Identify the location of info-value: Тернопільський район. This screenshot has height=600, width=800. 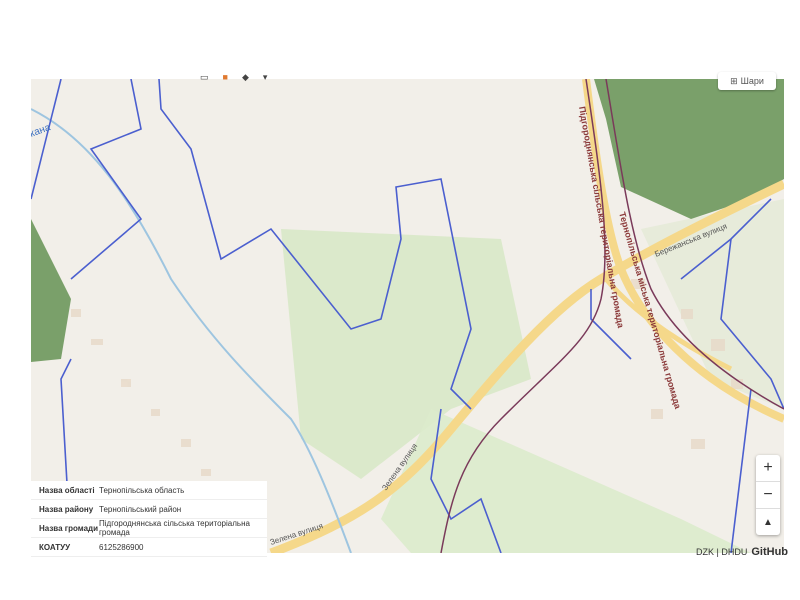
(140, 509).